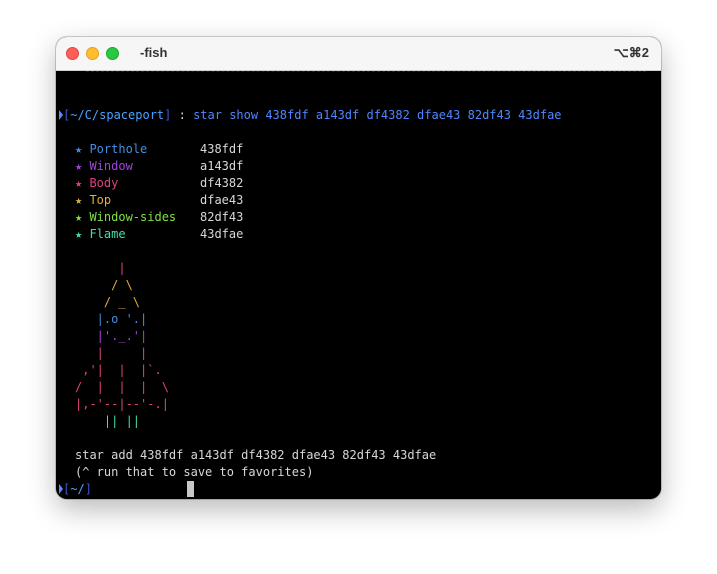  Describe the element at coordinates (118, 370) in the screenshot. I see `rocket-art-line: ,'| | |`.` at that location.